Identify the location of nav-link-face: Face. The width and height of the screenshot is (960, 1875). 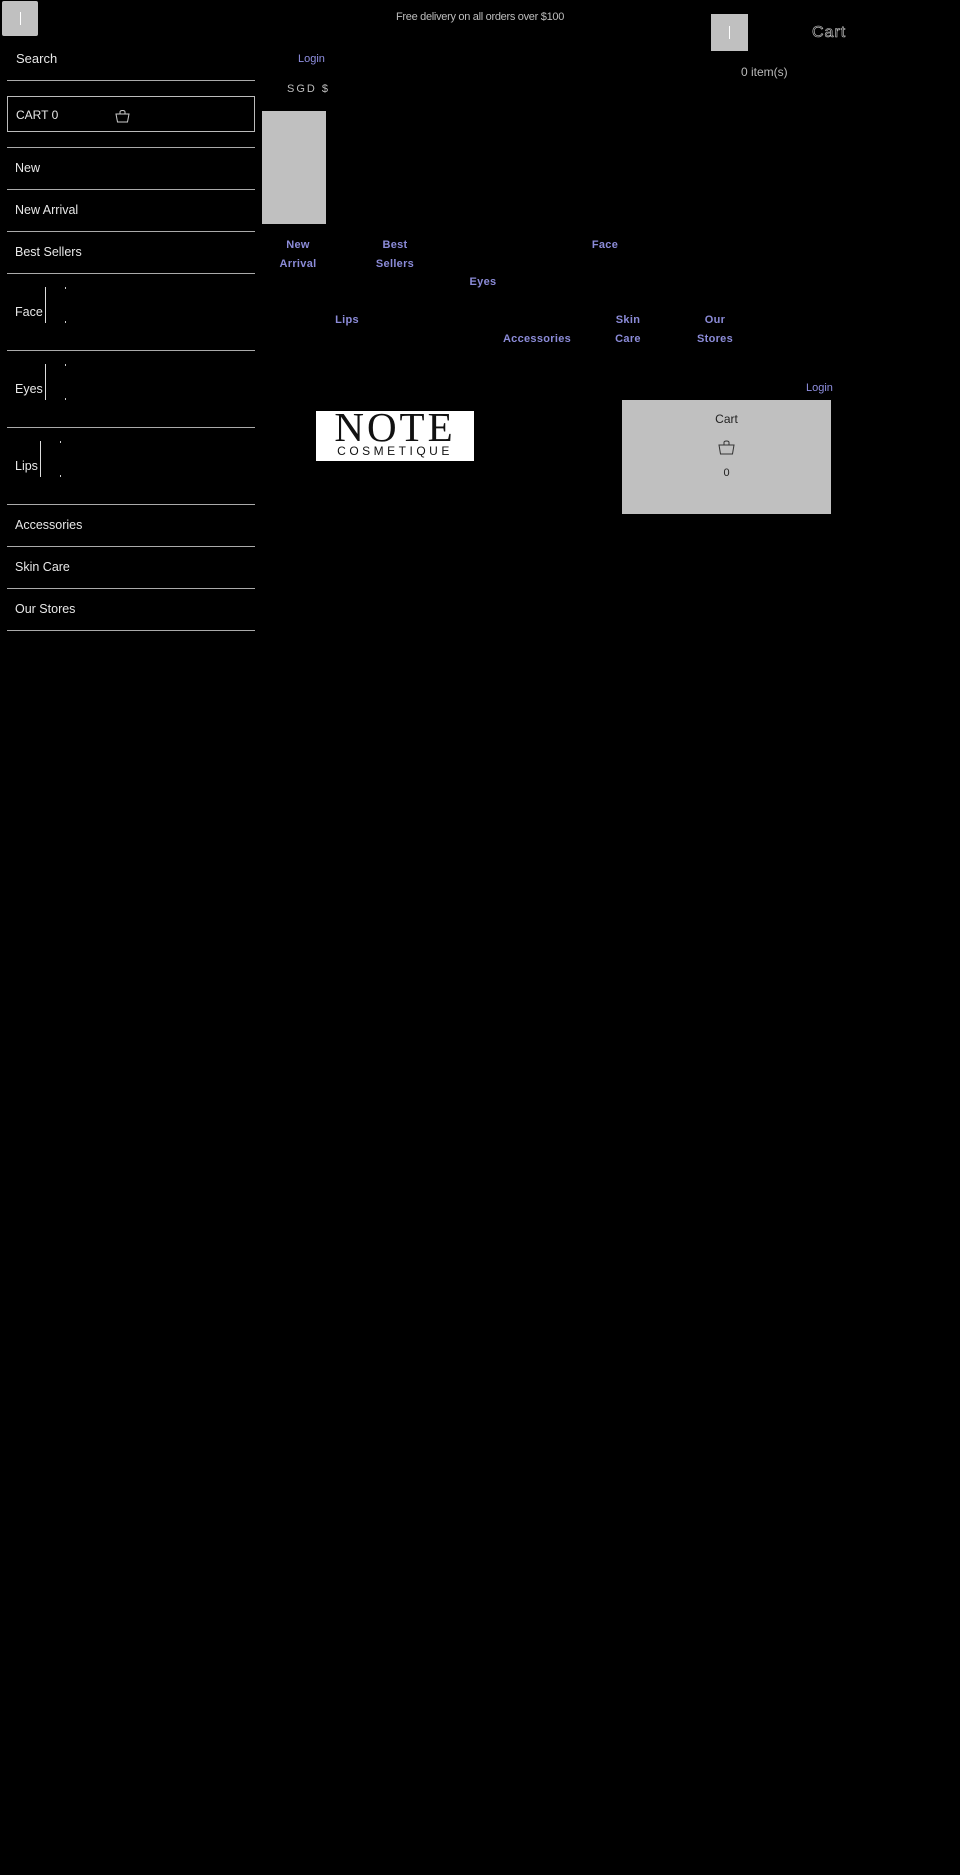
(605, 245).